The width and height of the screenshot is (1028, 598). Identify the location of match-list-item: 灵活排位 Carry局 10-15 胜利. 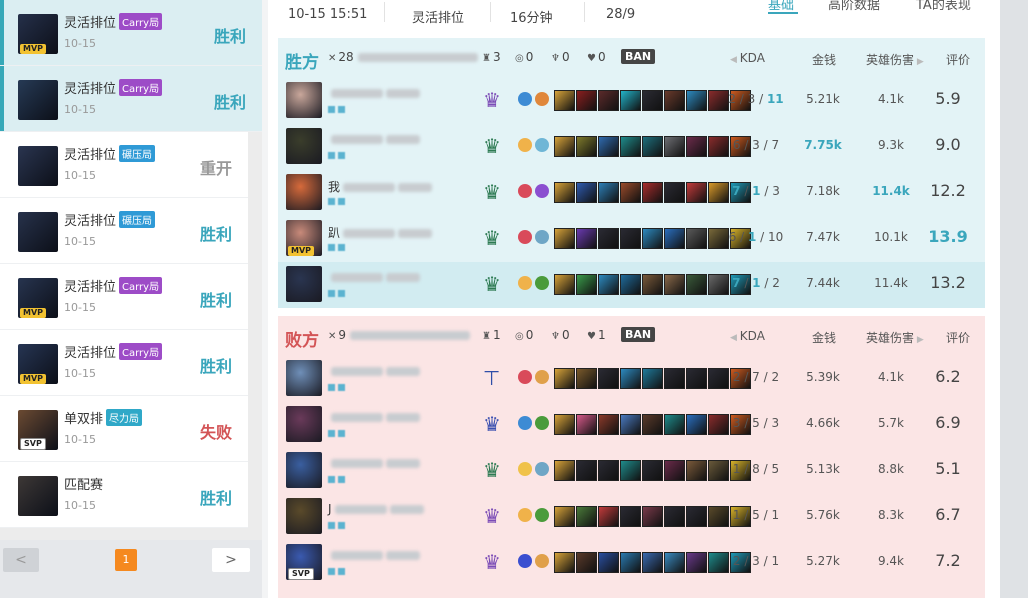
(131, 99).